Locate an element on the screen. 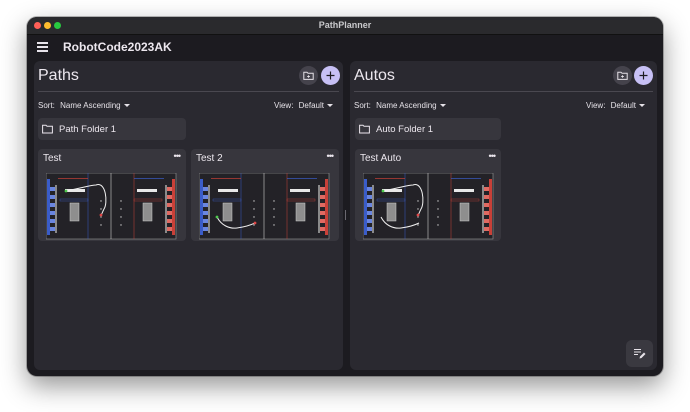  autos-view-dropdown: View: Default is located at coordinates (616, 105).